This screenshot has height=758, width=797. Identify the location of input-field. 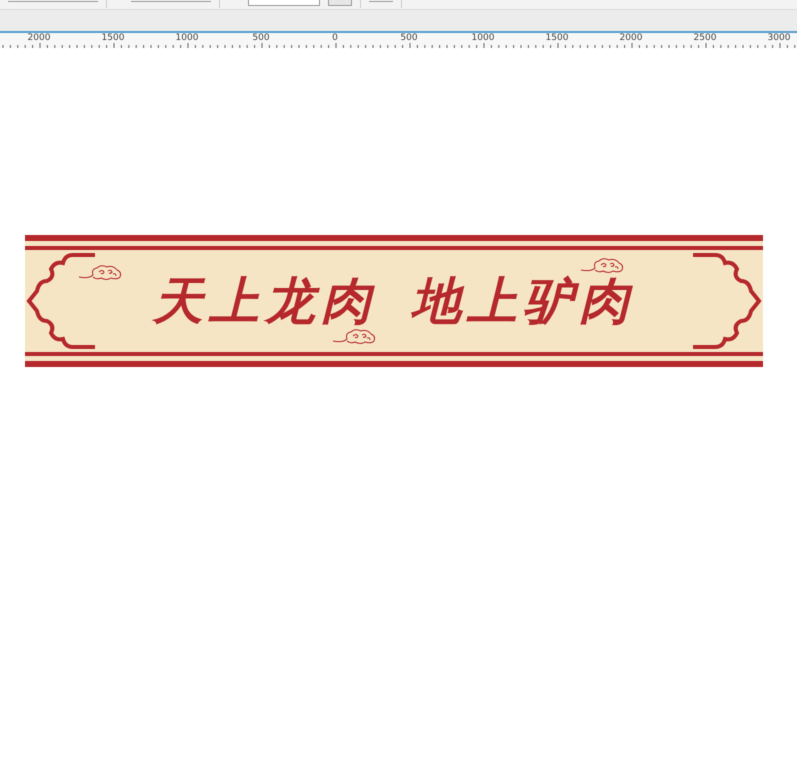
(284, 3).